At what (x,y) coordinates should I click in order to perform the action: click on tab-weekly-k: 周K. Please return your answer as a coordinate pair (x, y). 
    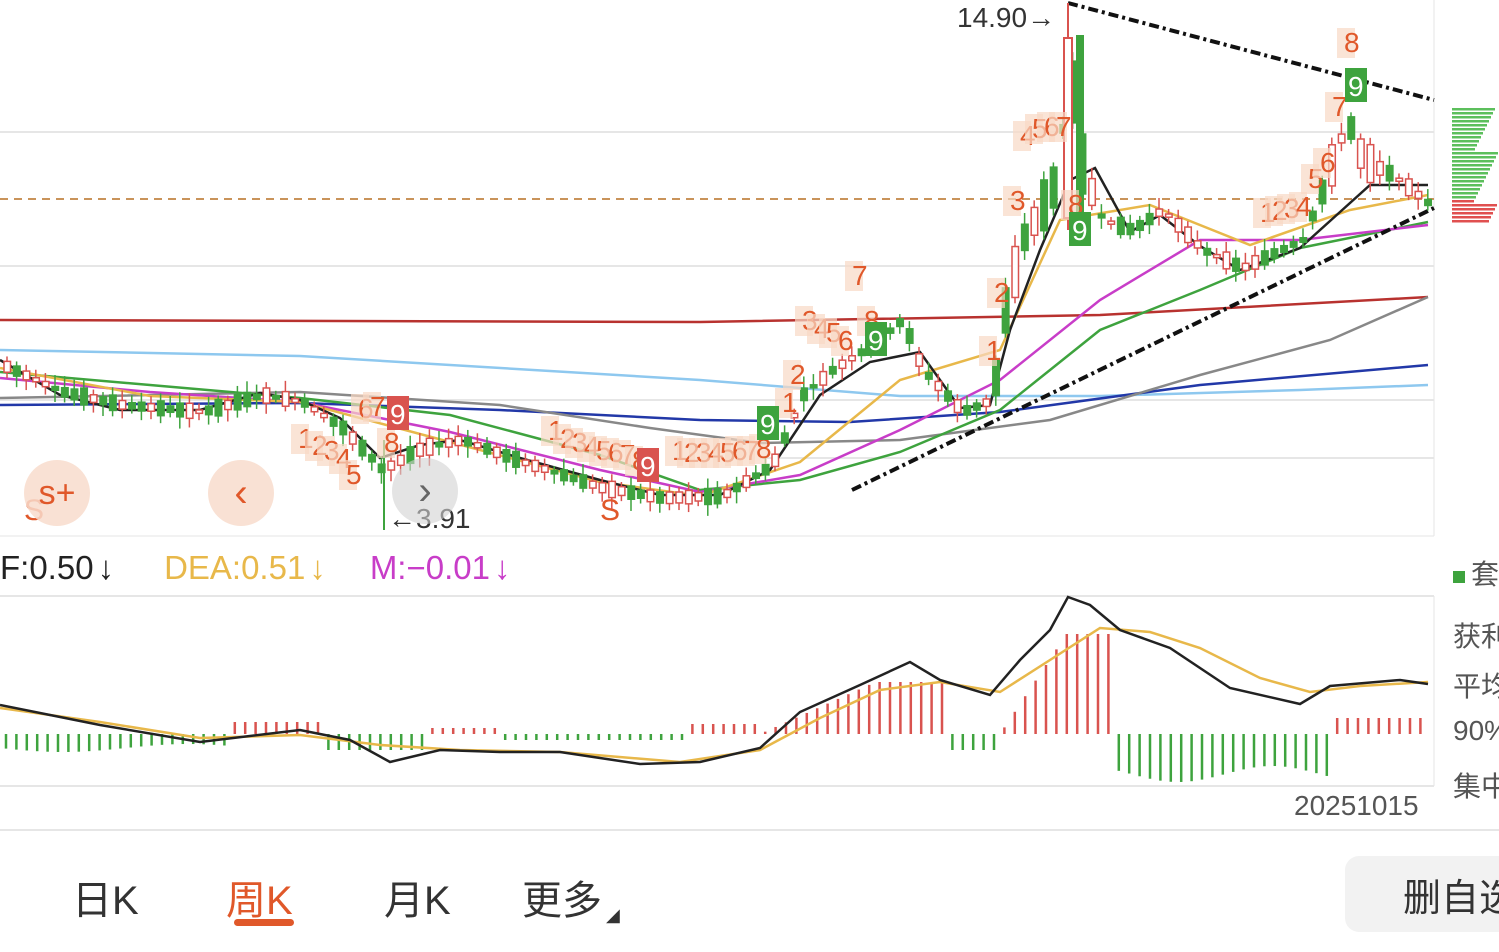
    Looking at the image, I should click on (259, 897).